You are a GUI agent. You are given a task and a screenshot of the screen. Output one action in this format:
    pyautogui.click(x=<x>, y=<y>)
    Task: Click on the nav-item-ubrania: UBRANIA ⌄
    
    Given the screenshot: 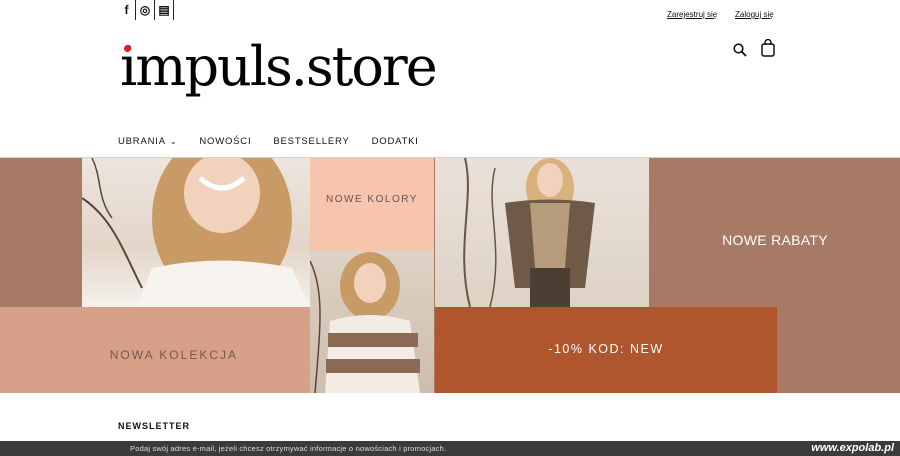 What is the action you would take?
    pyautogui.click(x=147, y=141)
    